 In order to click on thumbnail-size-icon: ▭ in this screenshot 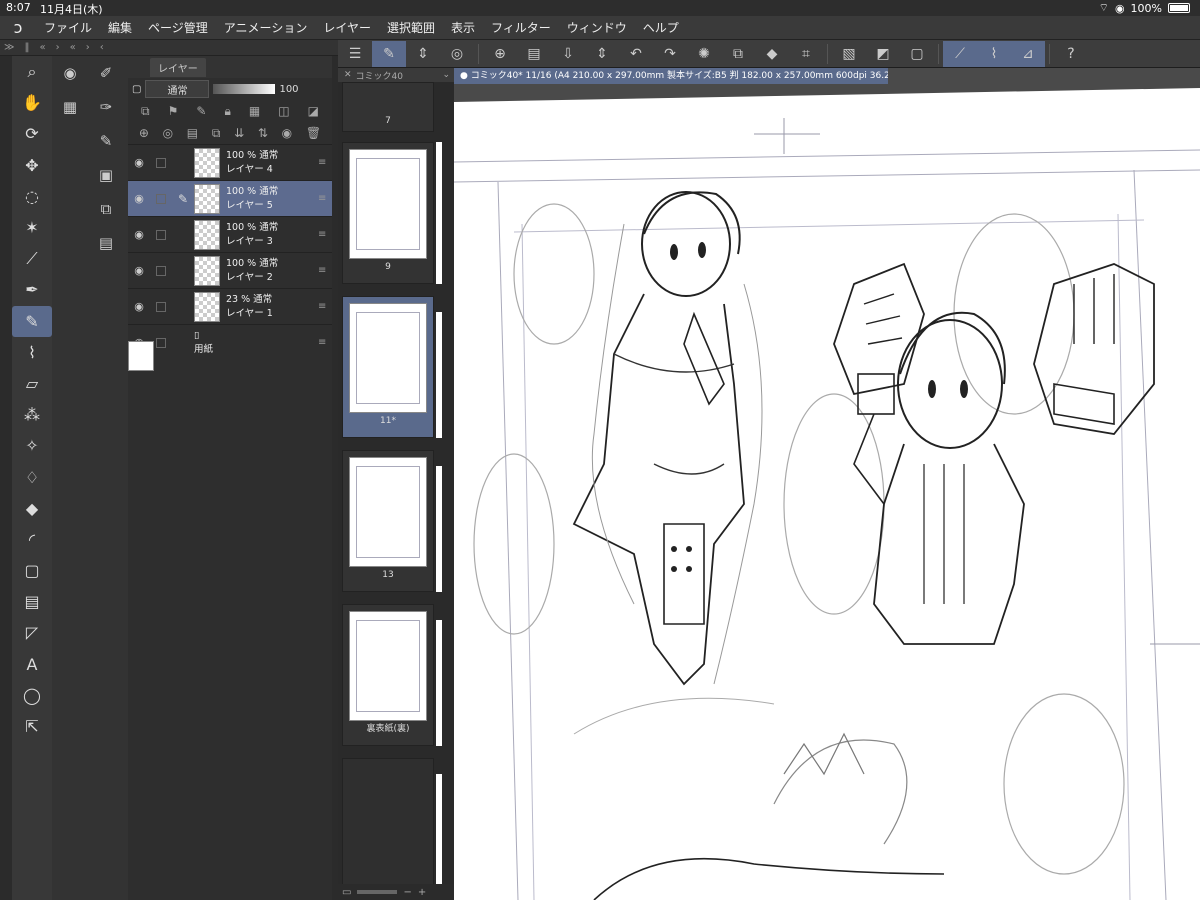, I will do `click(346, 892)`.